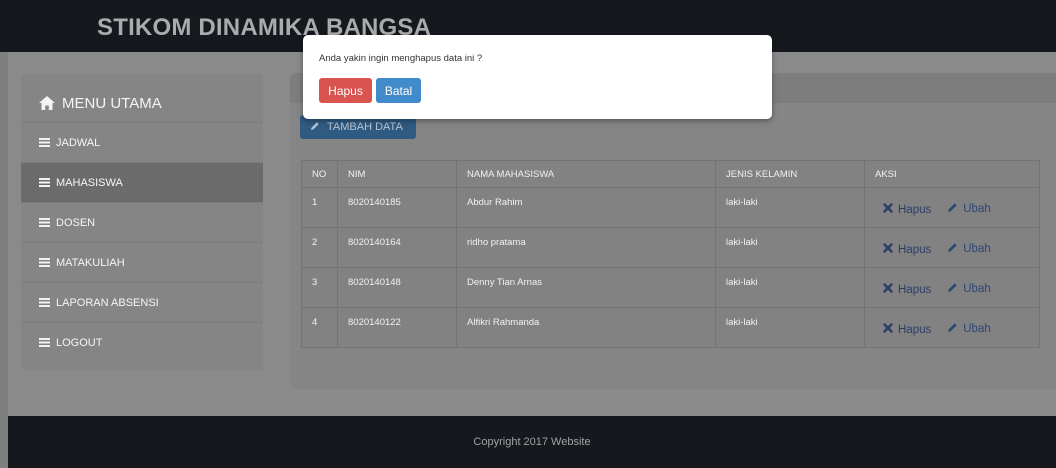 The height and width of the screenshot is (468, 1056). Describe the element at coordinates (365, 127) in the screenshot. I see `add-data-label: TAMBAH DATA` at that location.